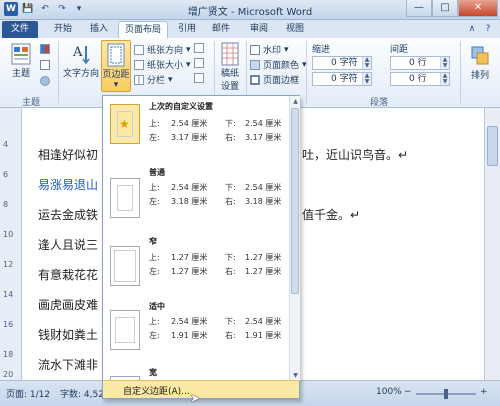 The image size is (500, 406). I want to click on ruler-mark: 14, so click(8, 294).